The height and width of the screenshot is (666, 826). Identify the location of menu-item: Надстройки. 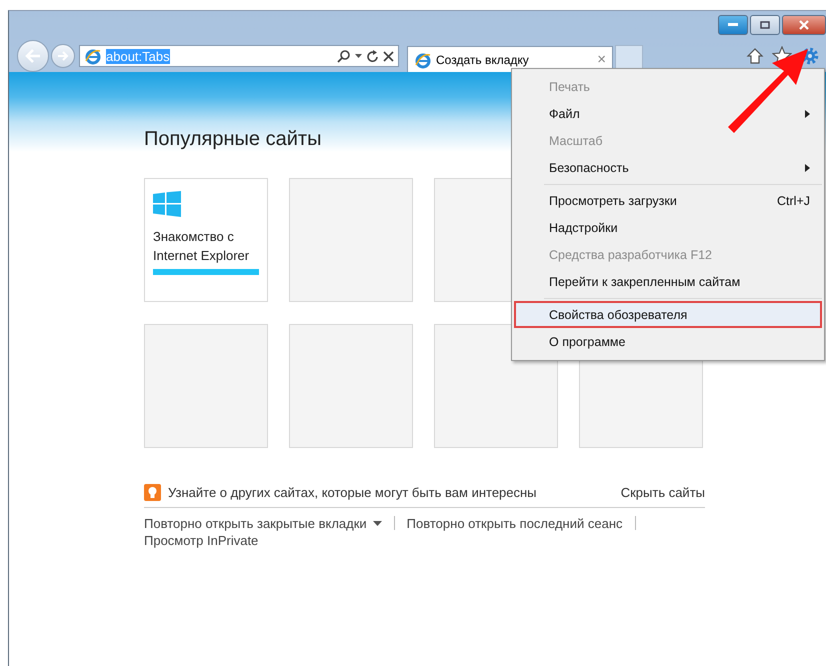
(668, 227).